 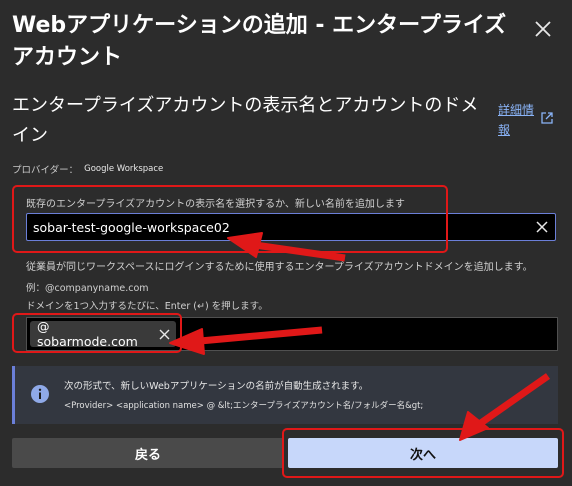 What do you see at coordinates (87, 288) in the screenshot?
I see `domain-example: 例：@companyname.com` at bounding box center [87, 288].